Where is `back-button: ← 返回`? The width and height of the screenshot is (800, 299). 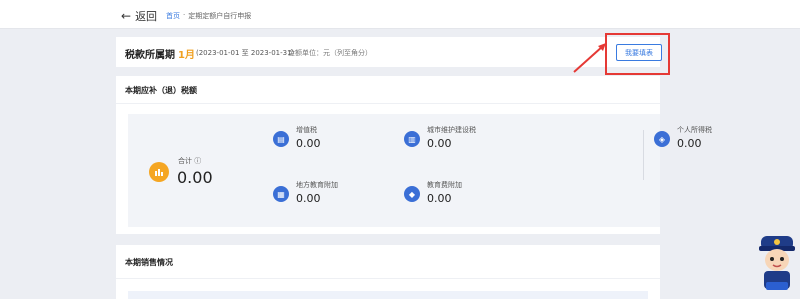 back-button: ← 返回 is located at coordinates (139, 16).